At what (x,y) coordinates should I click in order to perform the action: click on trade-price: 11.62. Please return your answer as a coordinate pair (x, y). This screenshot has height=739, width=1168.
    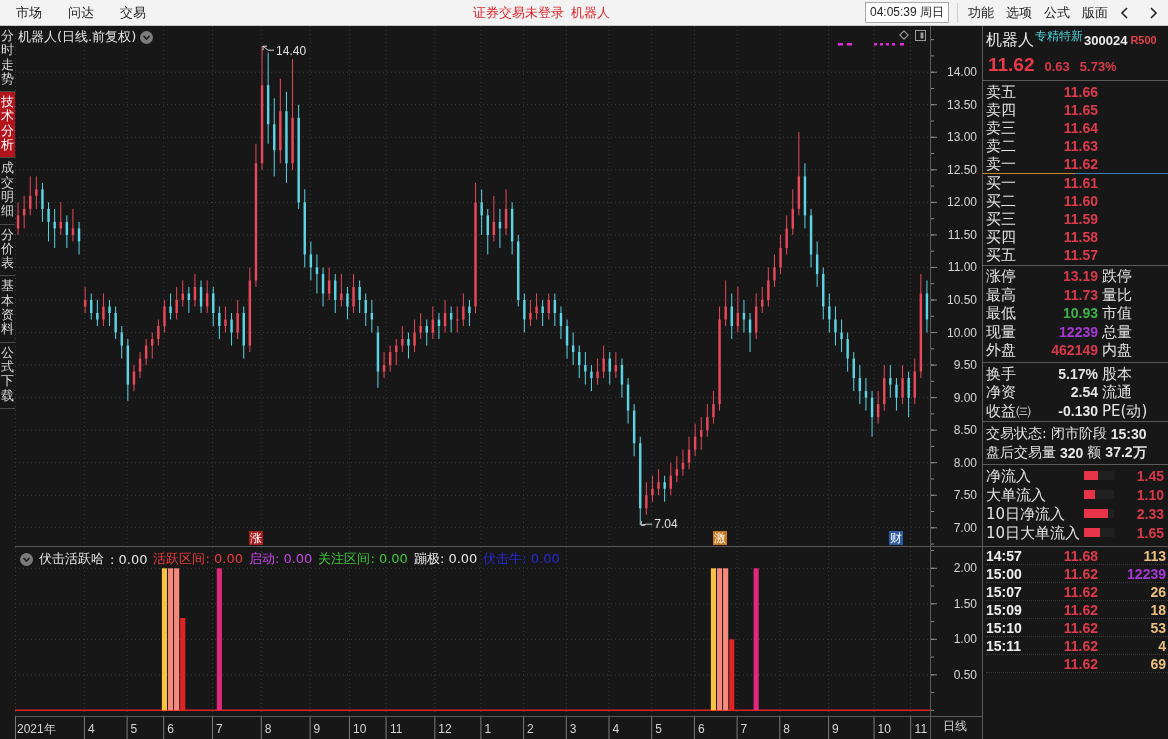
    Looking at the image, I should click on (1080, 609).